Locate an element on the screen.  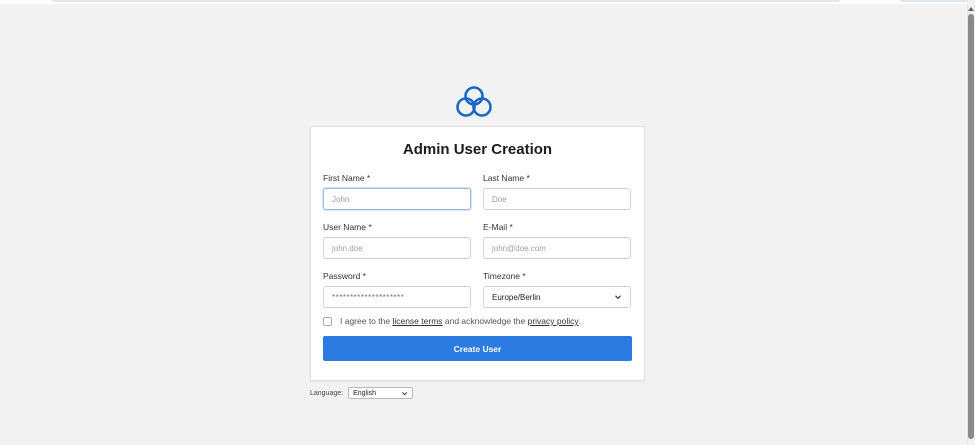
privacy-policy-link: privacy policy is located at coordinates (553, 321).